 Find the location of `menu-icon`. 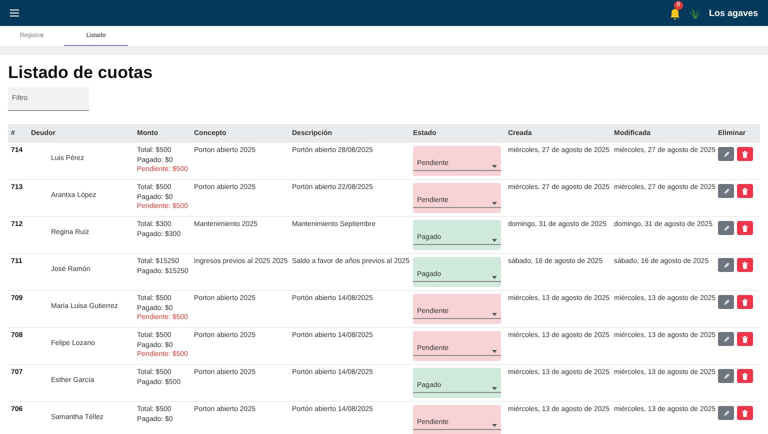

menu-icon is located at coordinates (14, 13).